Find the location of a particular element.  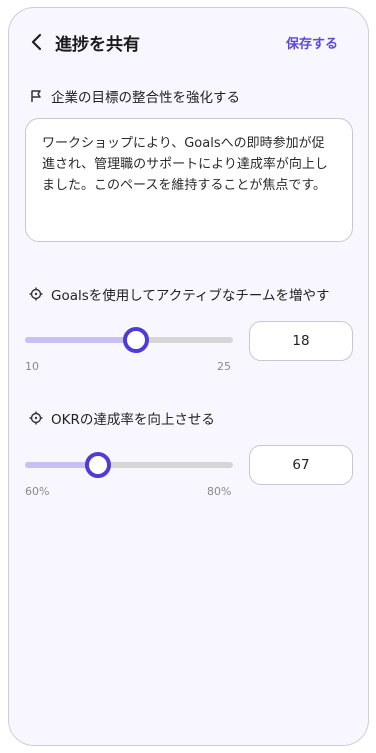

key-result-1-slider is located at coordinates (129, 340).